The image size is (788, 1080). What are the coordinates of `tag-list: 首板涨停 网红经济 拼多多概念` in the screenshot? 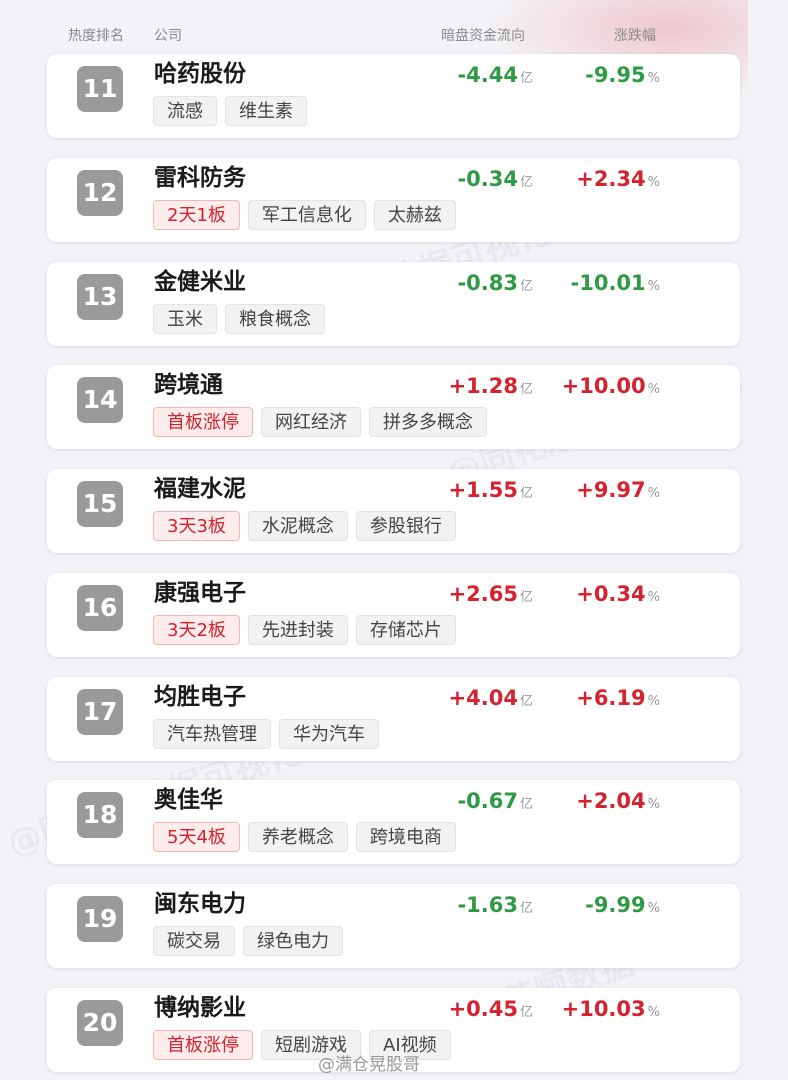 It's located at (324, 422).